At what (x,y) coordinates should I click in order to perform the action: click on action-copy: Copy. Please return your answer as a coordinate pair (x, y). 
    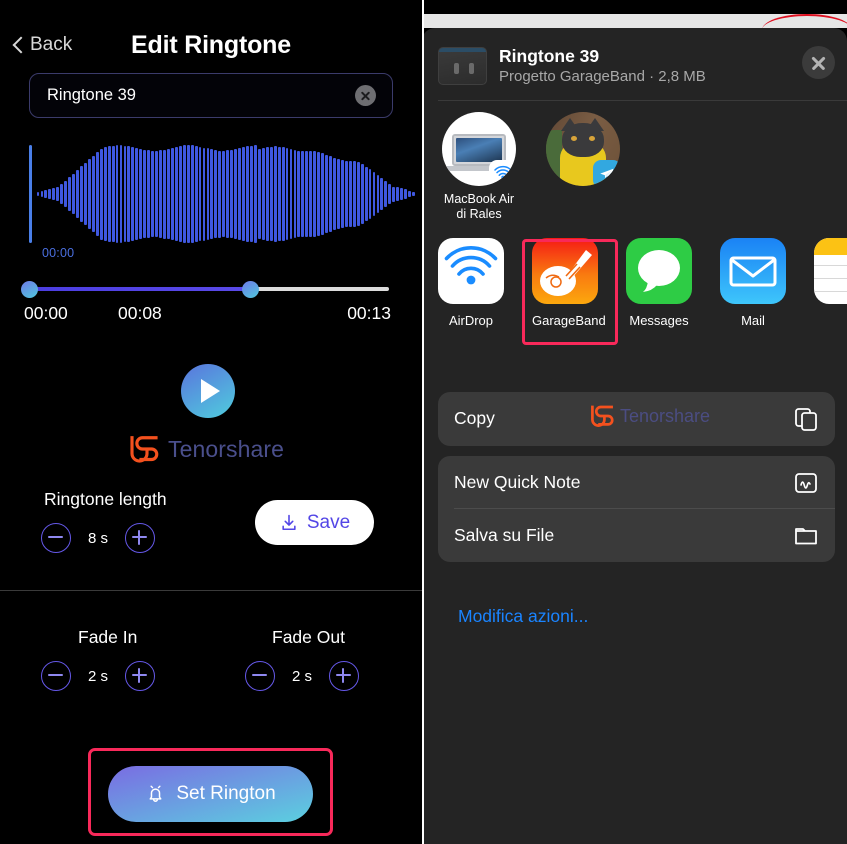
    Looking at the image, I should click on (636, 418).